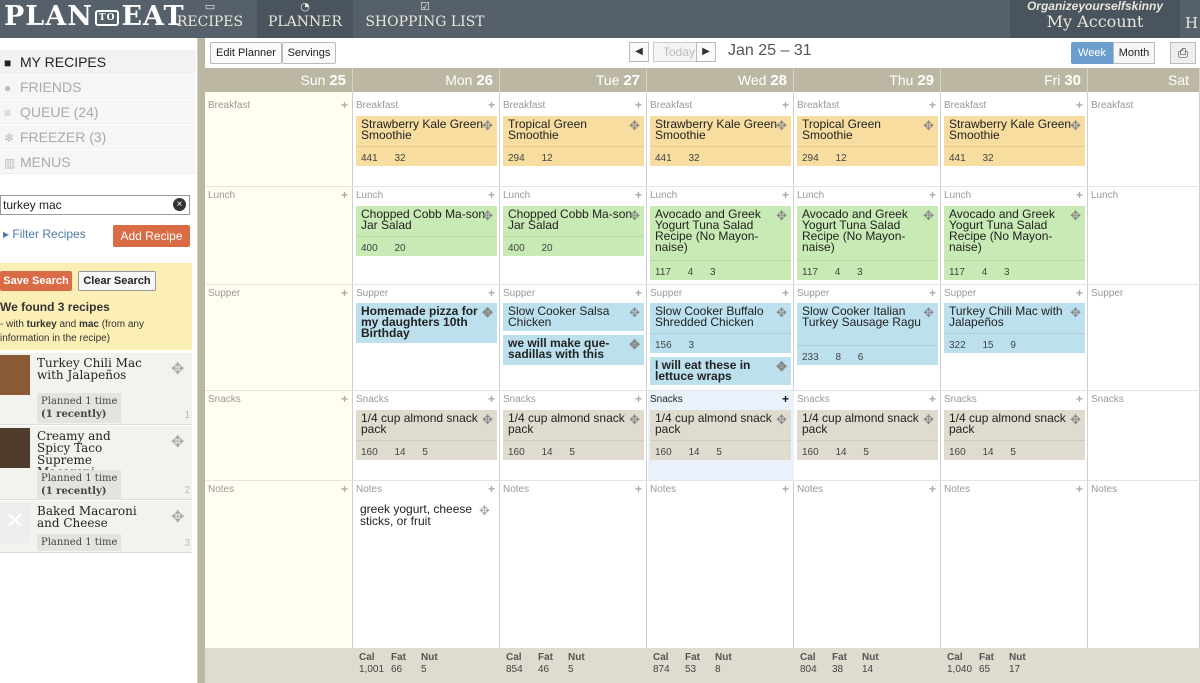 The image size is (1200, 683). Describe the element at coordinates (44, 234) in the screenshot. I see `filter-recipes-link: ▸ Filter Recipes` at that location.